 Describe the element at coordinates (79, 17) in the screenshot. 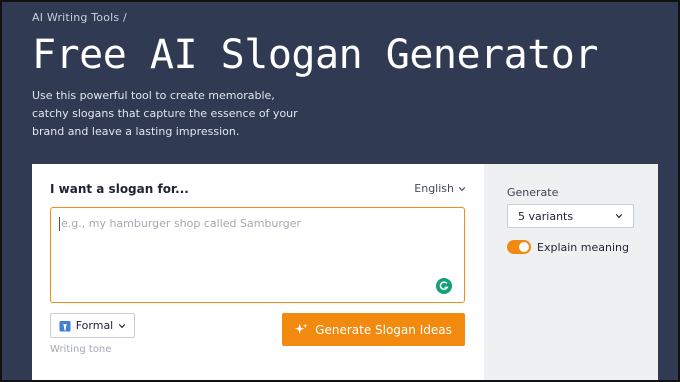

I see `breadcrumb: AI Writing Tools /` at that location.